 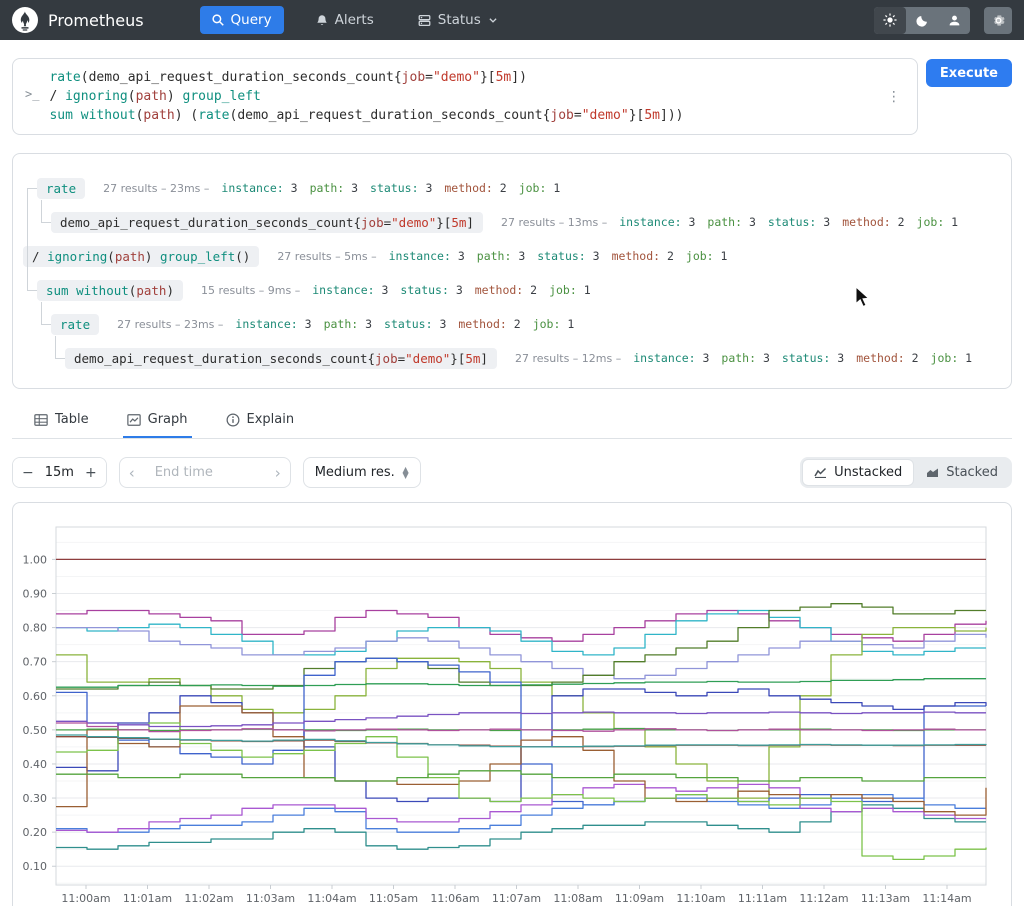 I want to click on code-token: ], so click(x=484, y=358).